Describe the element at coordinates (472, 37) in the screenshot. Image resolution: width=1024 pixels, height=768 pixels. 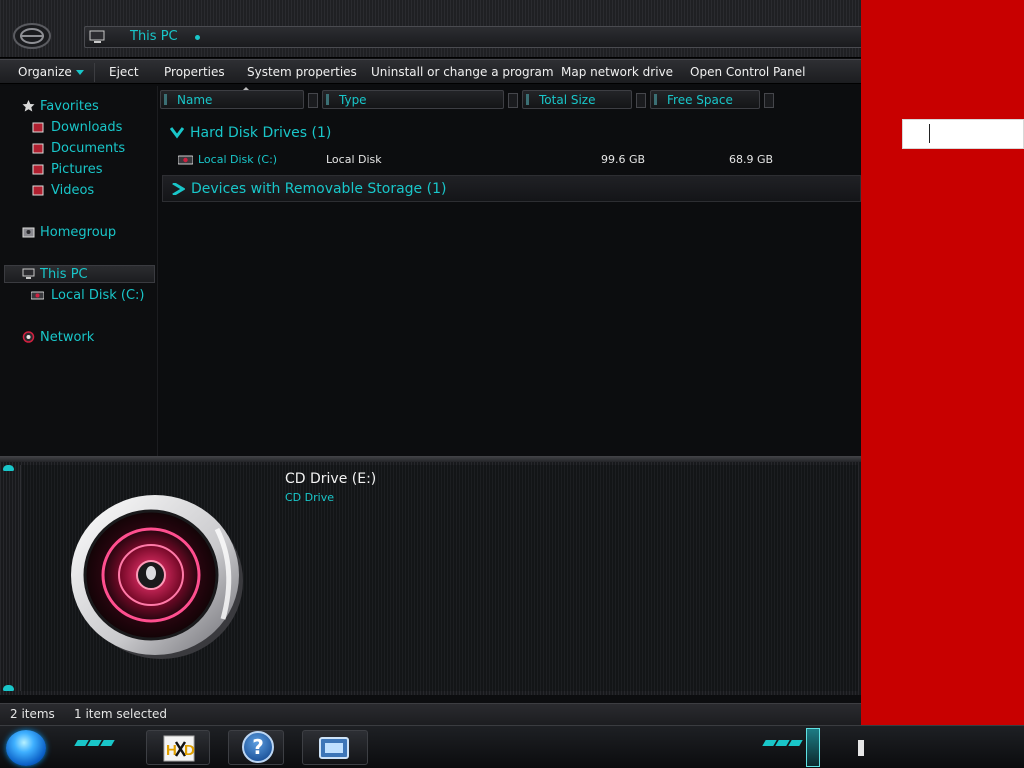
I see `address-bar: This PC` at that location.